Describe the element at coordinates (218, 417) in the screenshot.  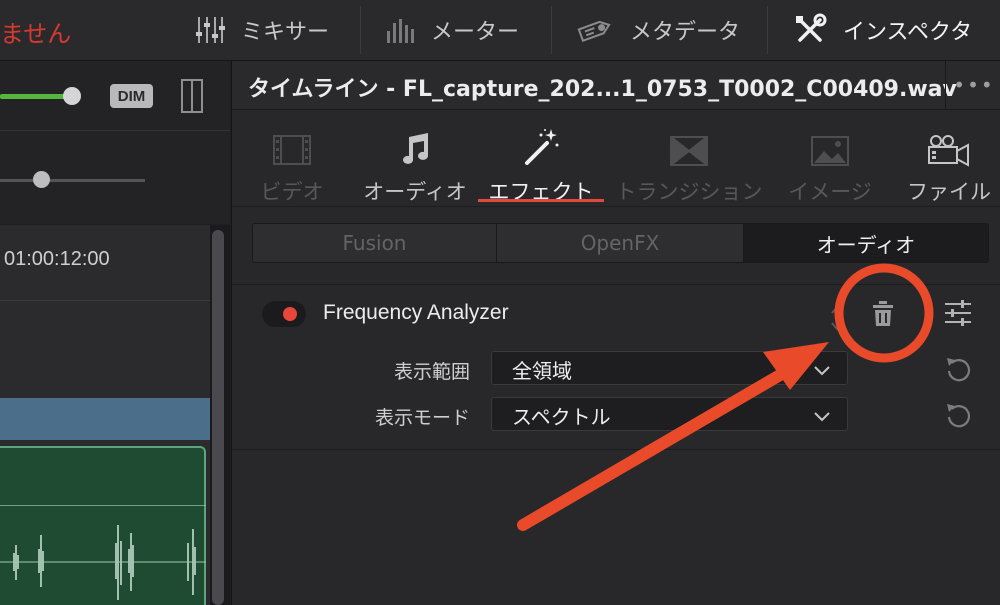
I see `timeline-scroll-thumb` at that location.